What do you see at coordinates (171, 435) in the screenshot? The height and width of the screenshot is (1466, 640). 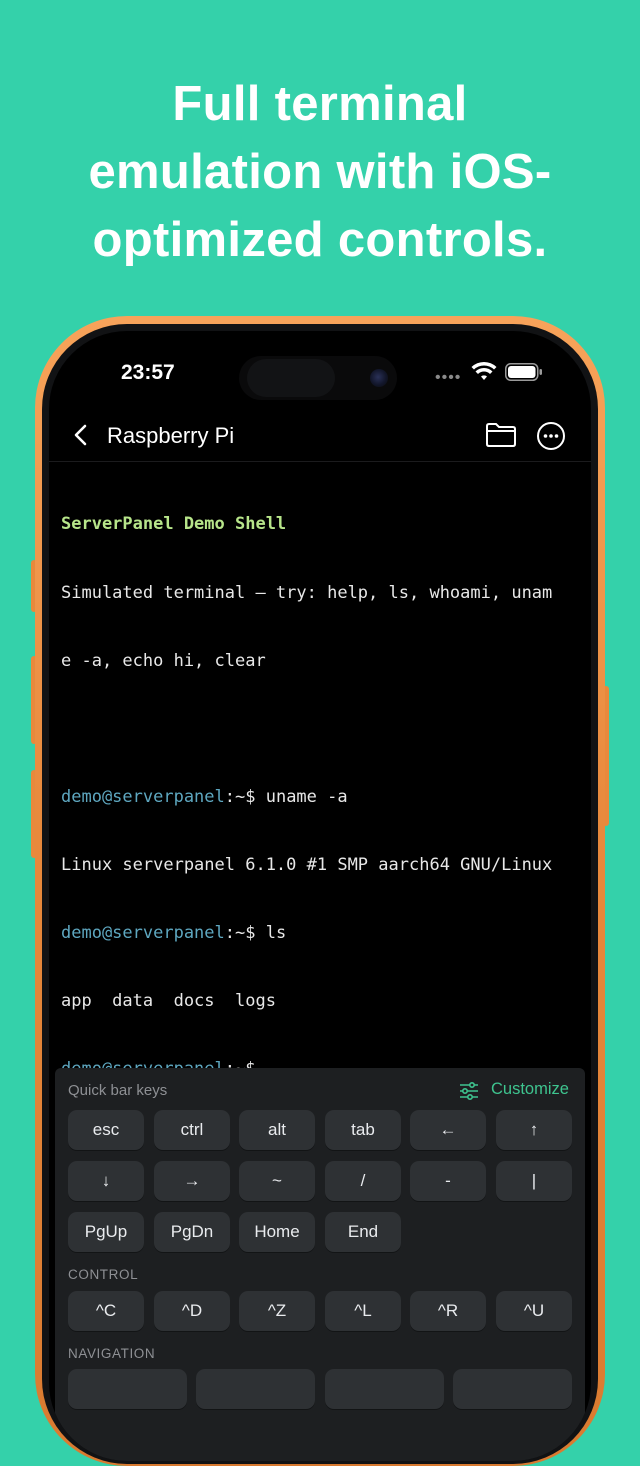 I see `nav-title: Raspberry Pi` at bounding box center [171, 435].